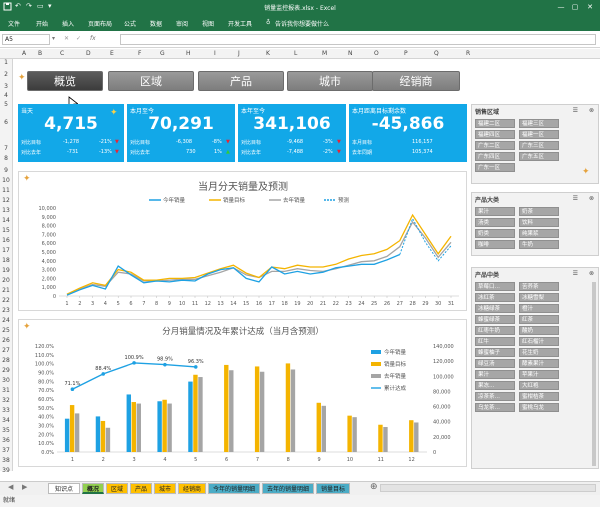 The height and width of the screenshot is (507, 600). I want to click on nav-button-dealer: 经销商, so click(416, 81).